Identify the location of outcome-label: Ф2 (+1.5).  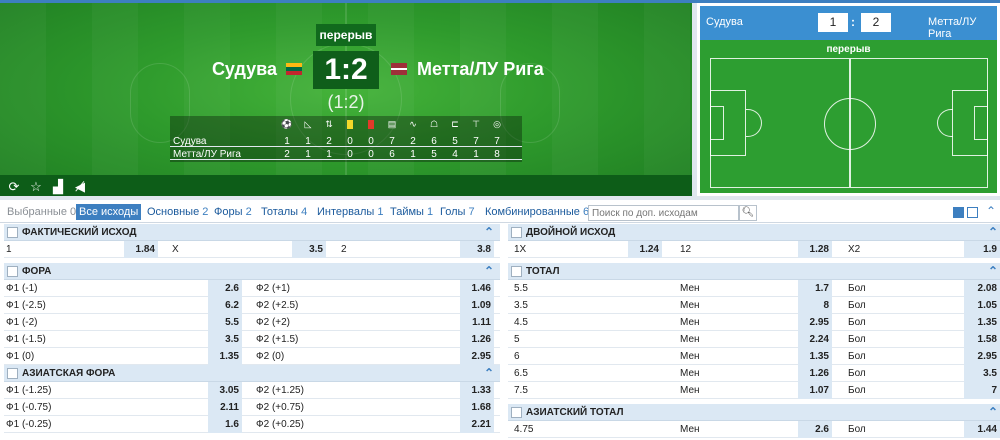
(277, 339).